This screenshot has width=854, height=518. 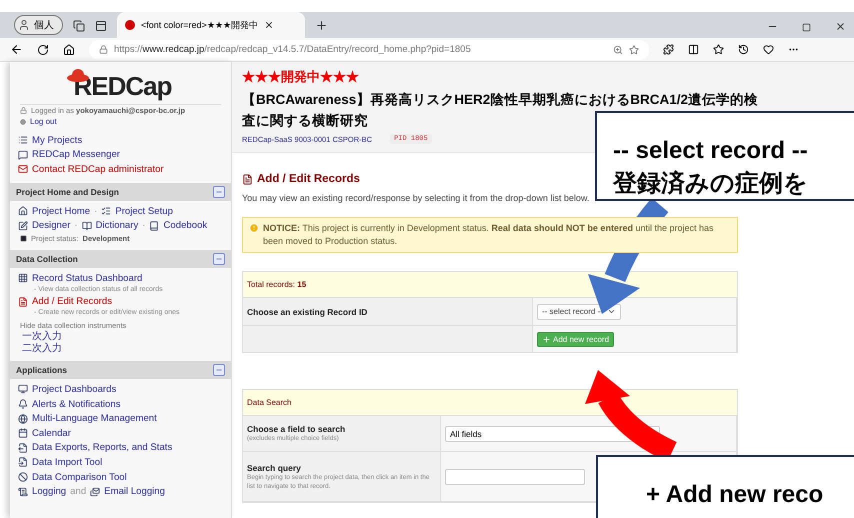 What do you see at coordinates (42, 349) in the screenshot?
I see `instrument-link: 二次入力` at bounding box center [42, 349].